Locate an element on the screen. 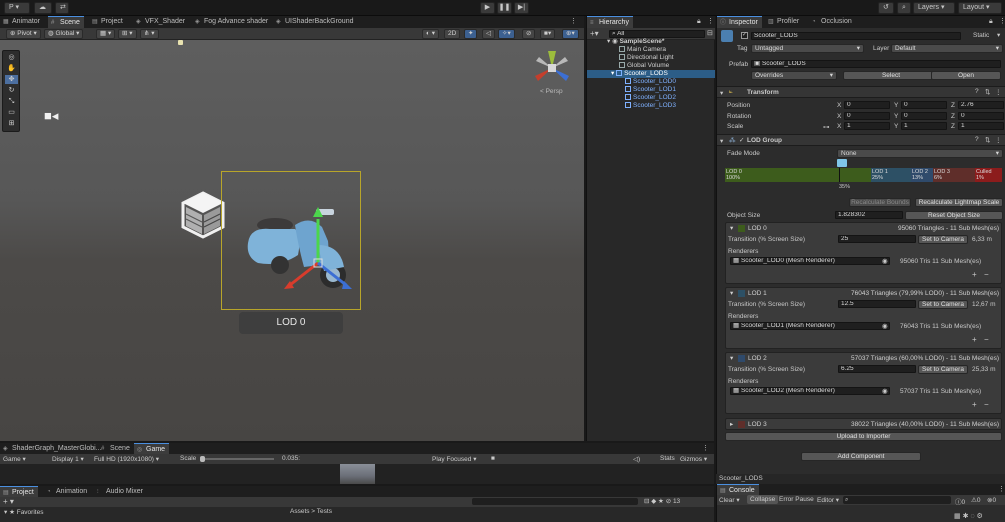  lod0-transition-input: 25 is located at coordinates (877, 239).